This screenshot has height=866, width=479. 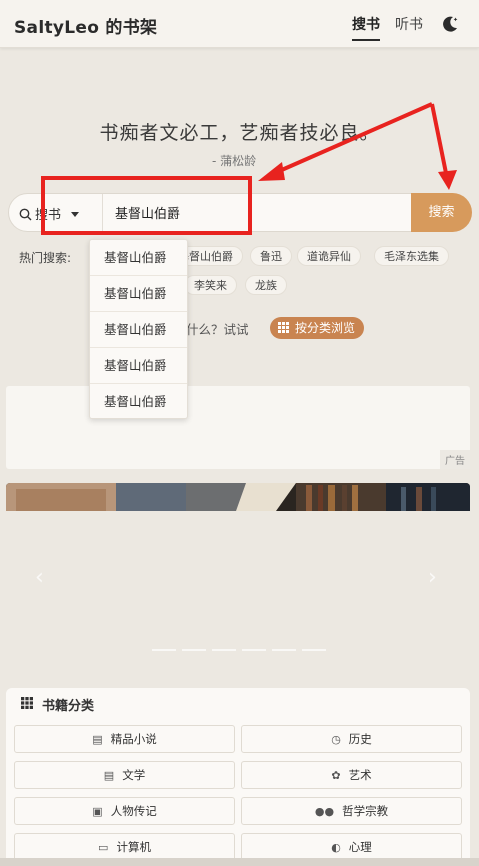 What do you see at coordinates (249, 168) in the screenshot?
I see `annotation-overlay` at bounding box center [249, 168].